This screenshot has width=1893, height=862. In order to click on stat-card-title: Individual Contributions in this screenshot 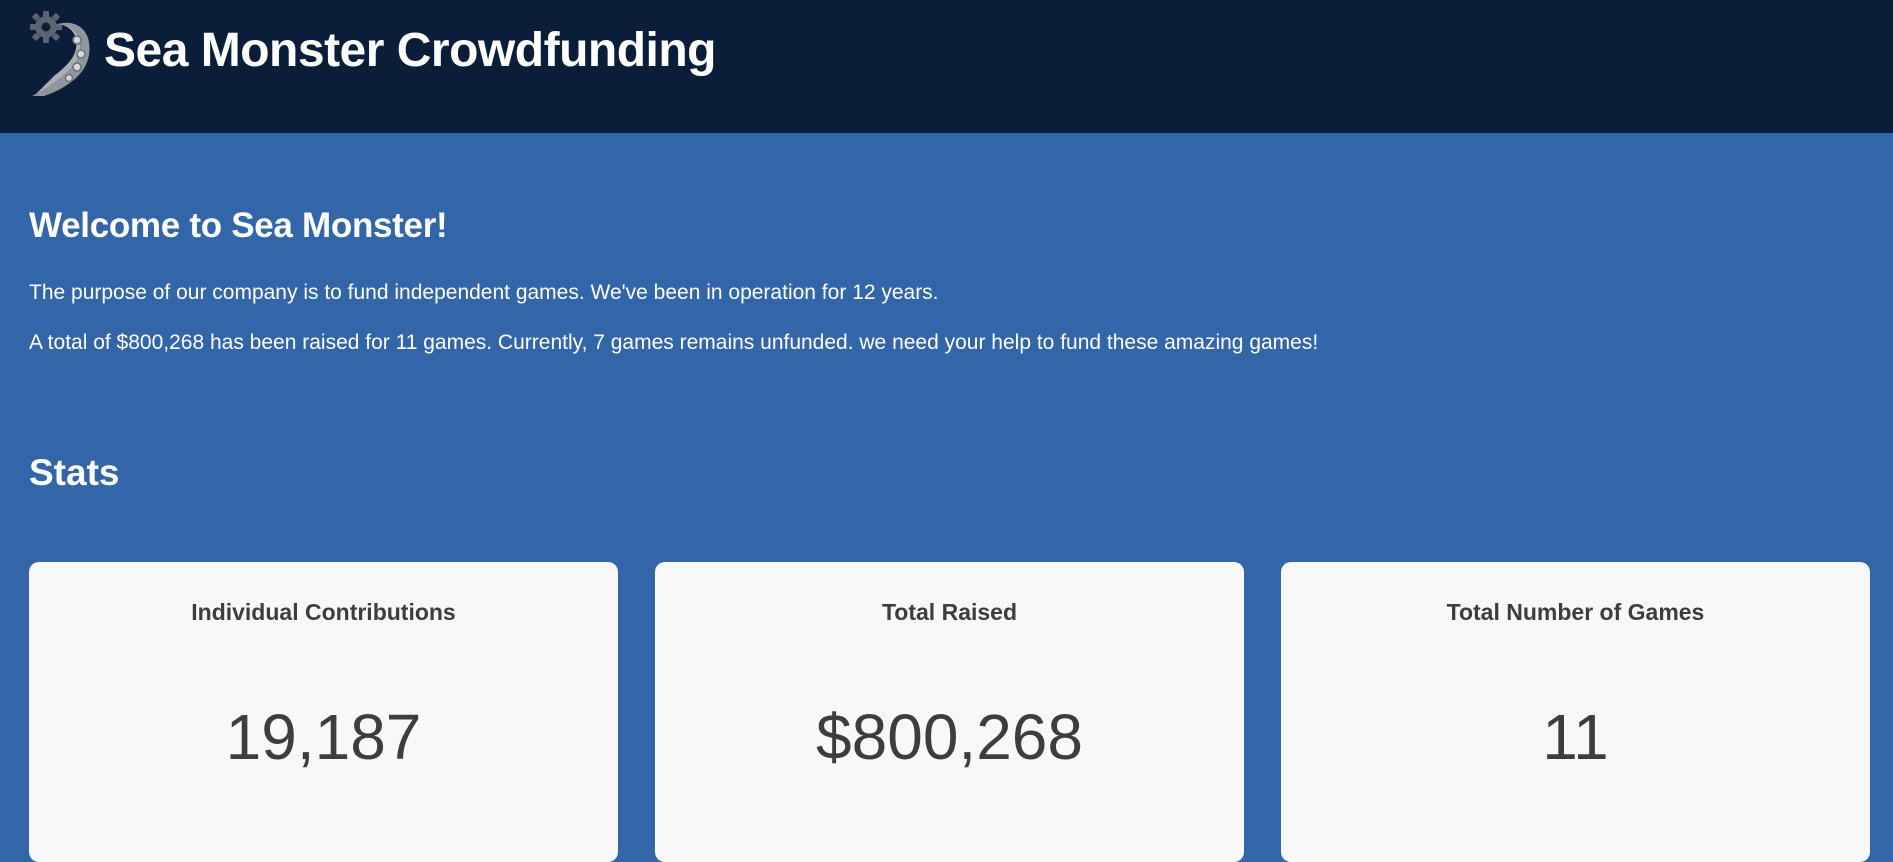, I will do `click(323, 612)`.